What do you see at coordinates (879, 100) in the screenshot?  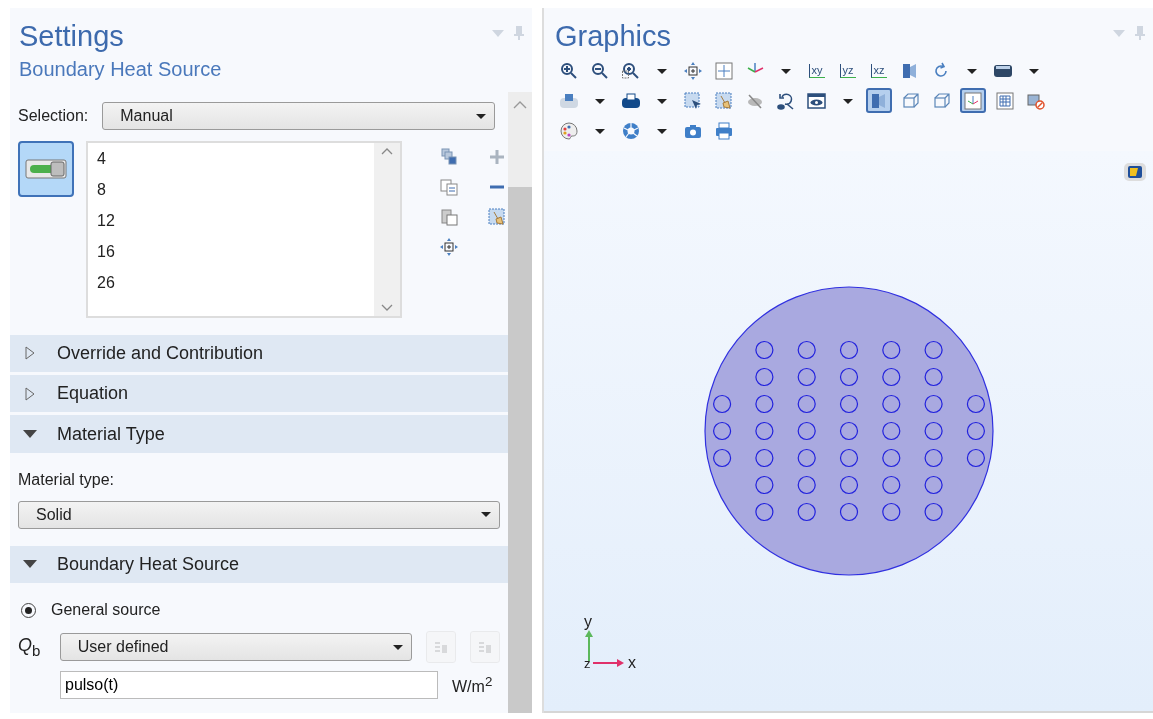 I see `light-icon` at bounding box center [879, 100].